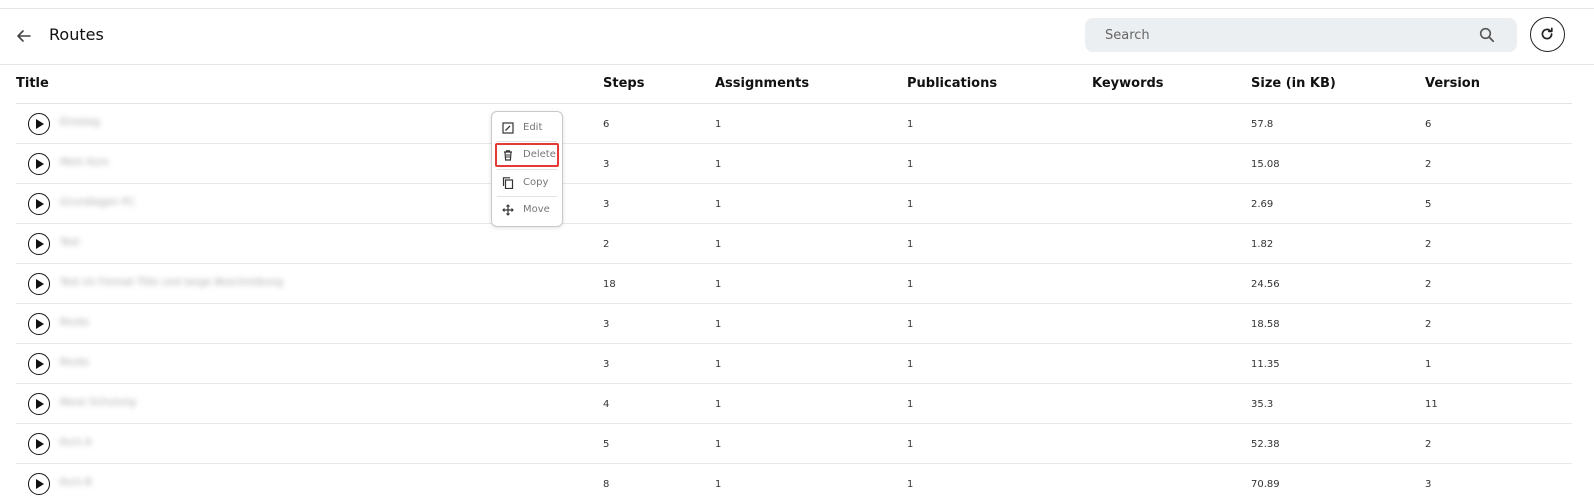 The height and width of the screenshot is (496, 1594). What do you see at coordinates (1262, 204) in the screenshot?
I see `cell-size: 2.69` at bounding box center [1262, 204].